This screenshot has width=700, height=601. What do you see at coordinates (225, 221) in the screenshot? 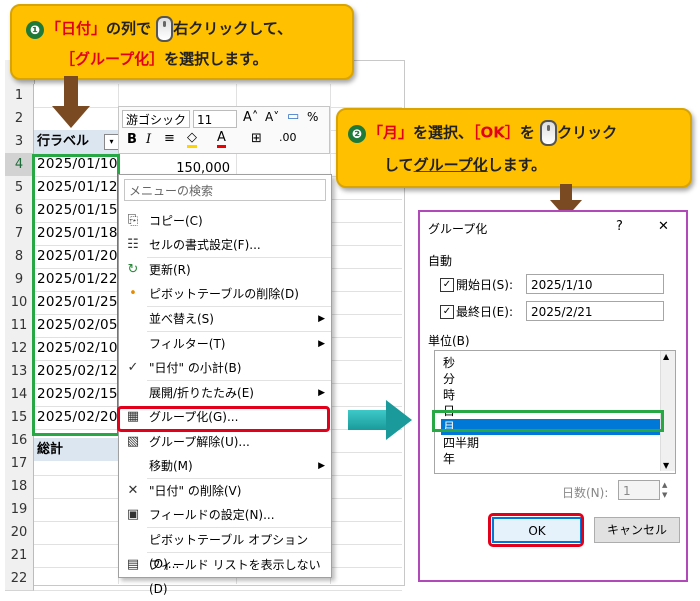
I see `menu-item: ⎘ コピー(C)` at bounding box center [225, 221].